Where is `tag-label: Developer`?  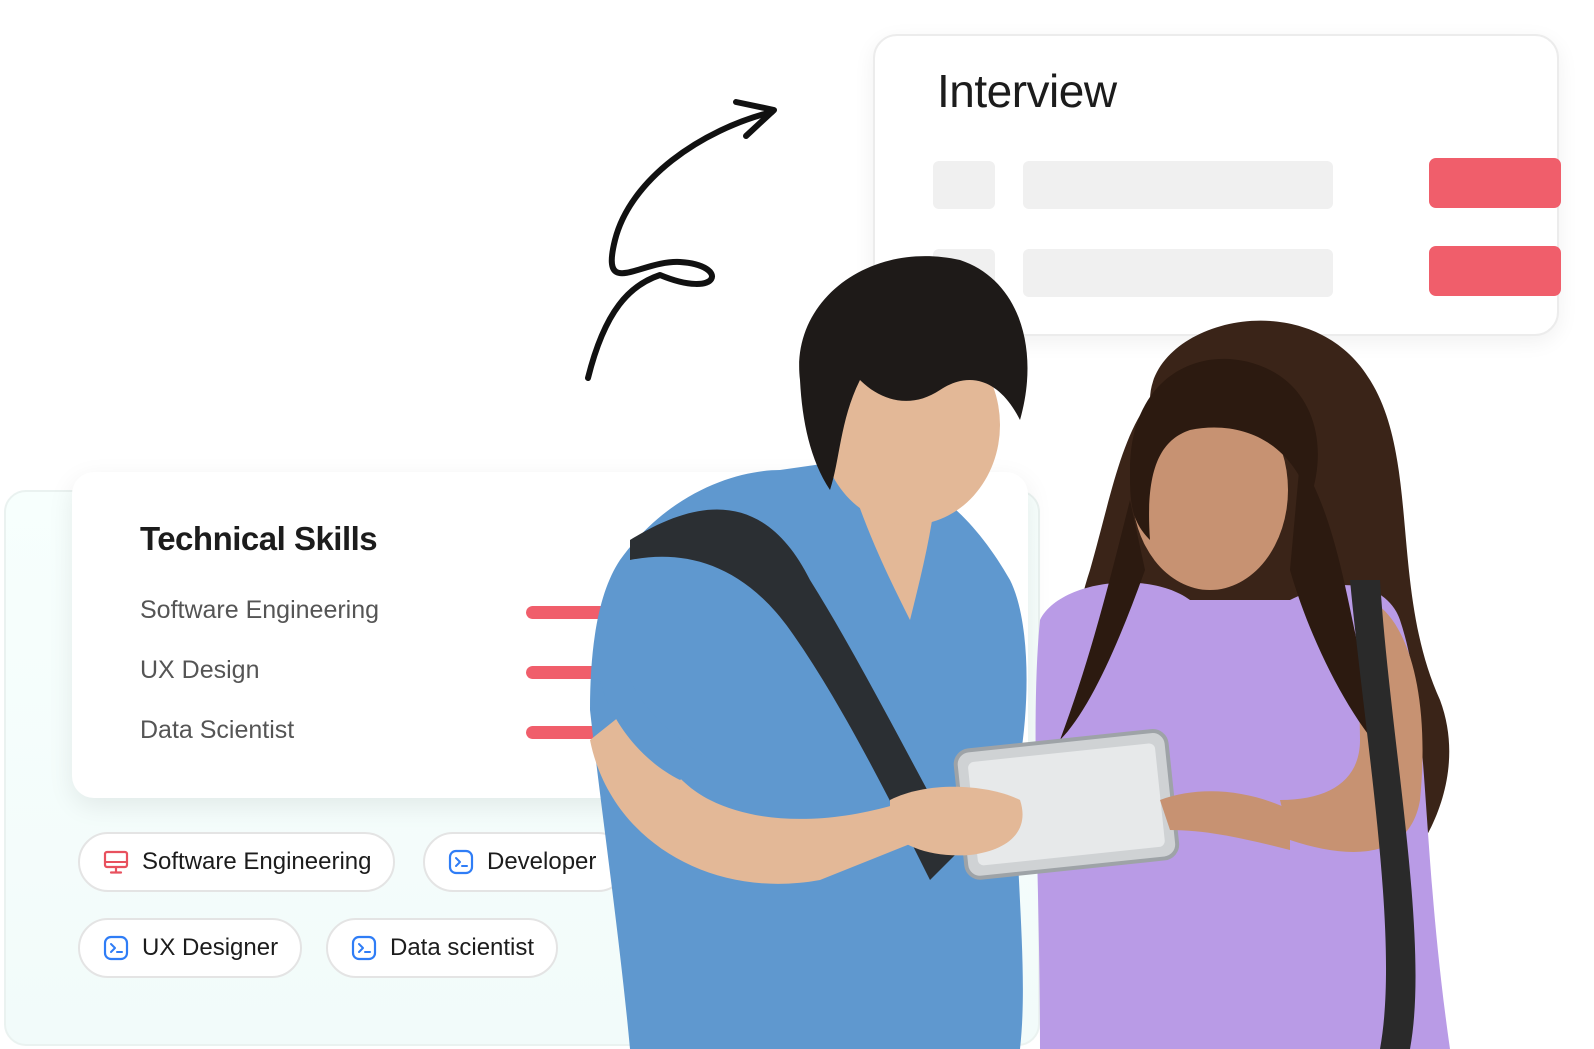
tag-label: Developer is located at coordinates (542, 861).